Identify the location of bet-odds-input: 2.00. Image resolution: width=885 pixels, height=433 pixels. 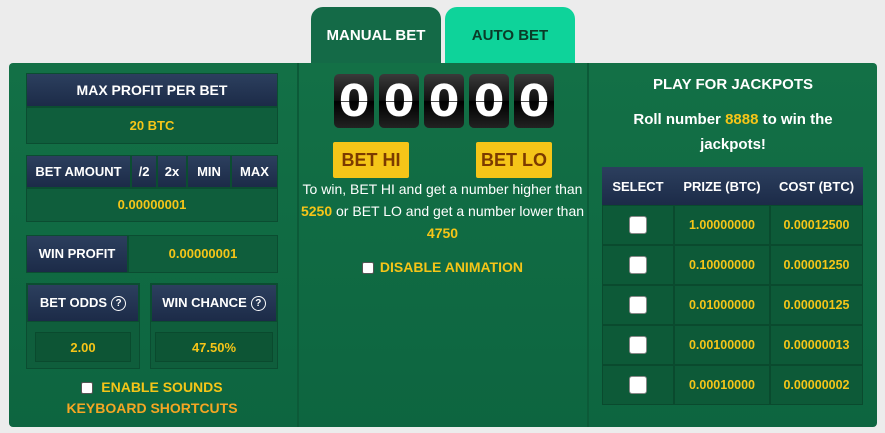
(83, 347).